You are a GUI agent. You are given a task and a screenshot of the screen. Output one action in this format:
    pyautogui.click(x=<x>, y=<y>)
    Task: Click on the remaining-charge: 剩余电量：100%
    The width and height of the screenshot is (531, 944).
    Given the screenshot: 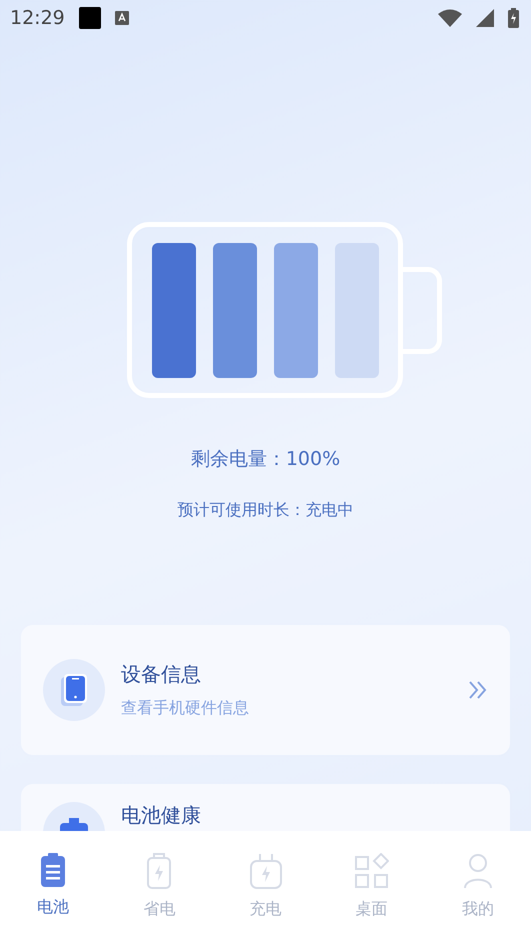 What is the action you would take?
    pyautogui.click(x=265, y=459)
    